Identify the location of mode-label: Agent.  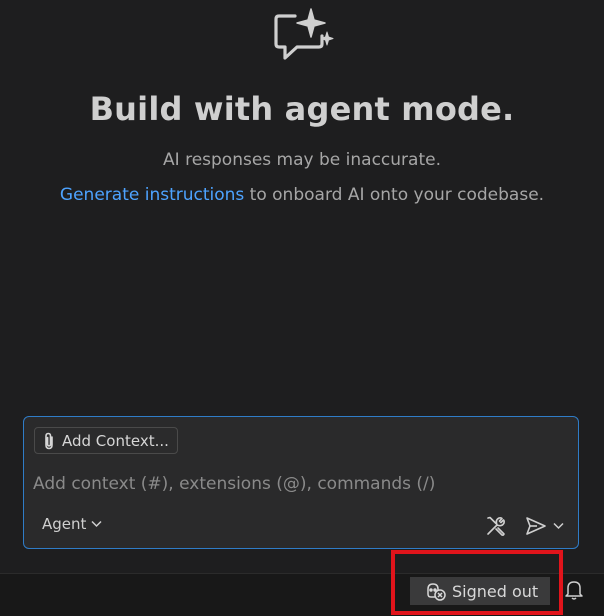
(64, 524).